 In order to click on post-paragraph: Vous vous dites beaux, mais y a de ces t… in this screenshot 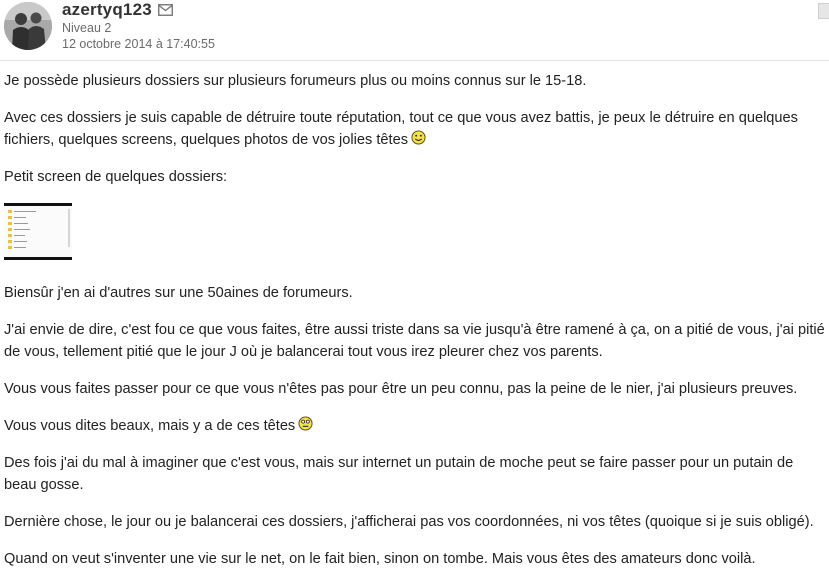, I will do `click(416, 426)`.